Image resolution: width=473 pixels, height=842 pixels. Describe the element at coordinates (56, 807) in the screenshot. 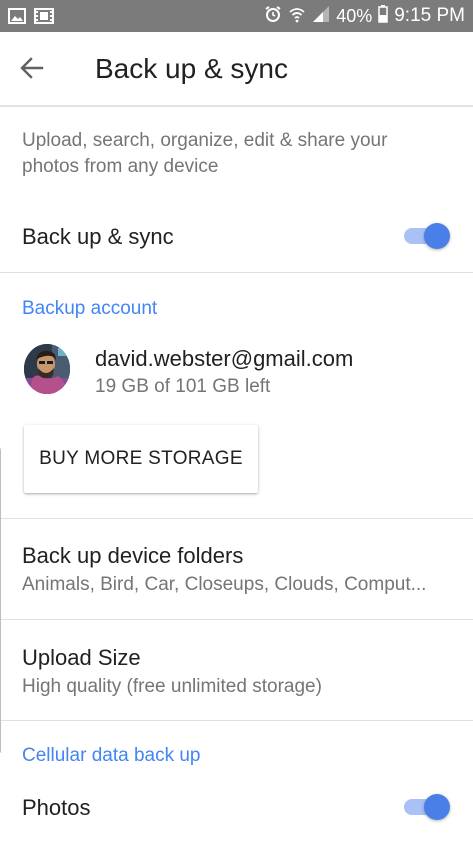

I see `photos-label: Photos` at that location.